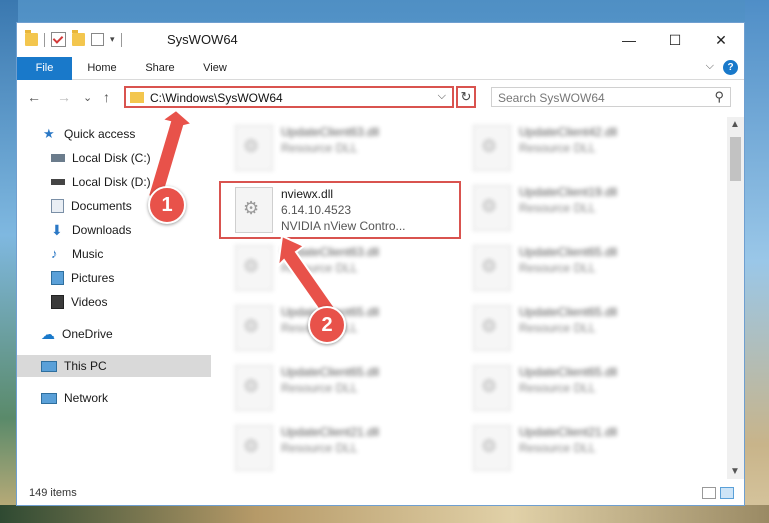 Image resolution: width=769 pixels, height=523 pixels. I want to click on step-1-badge: 1, so click(167, 205).